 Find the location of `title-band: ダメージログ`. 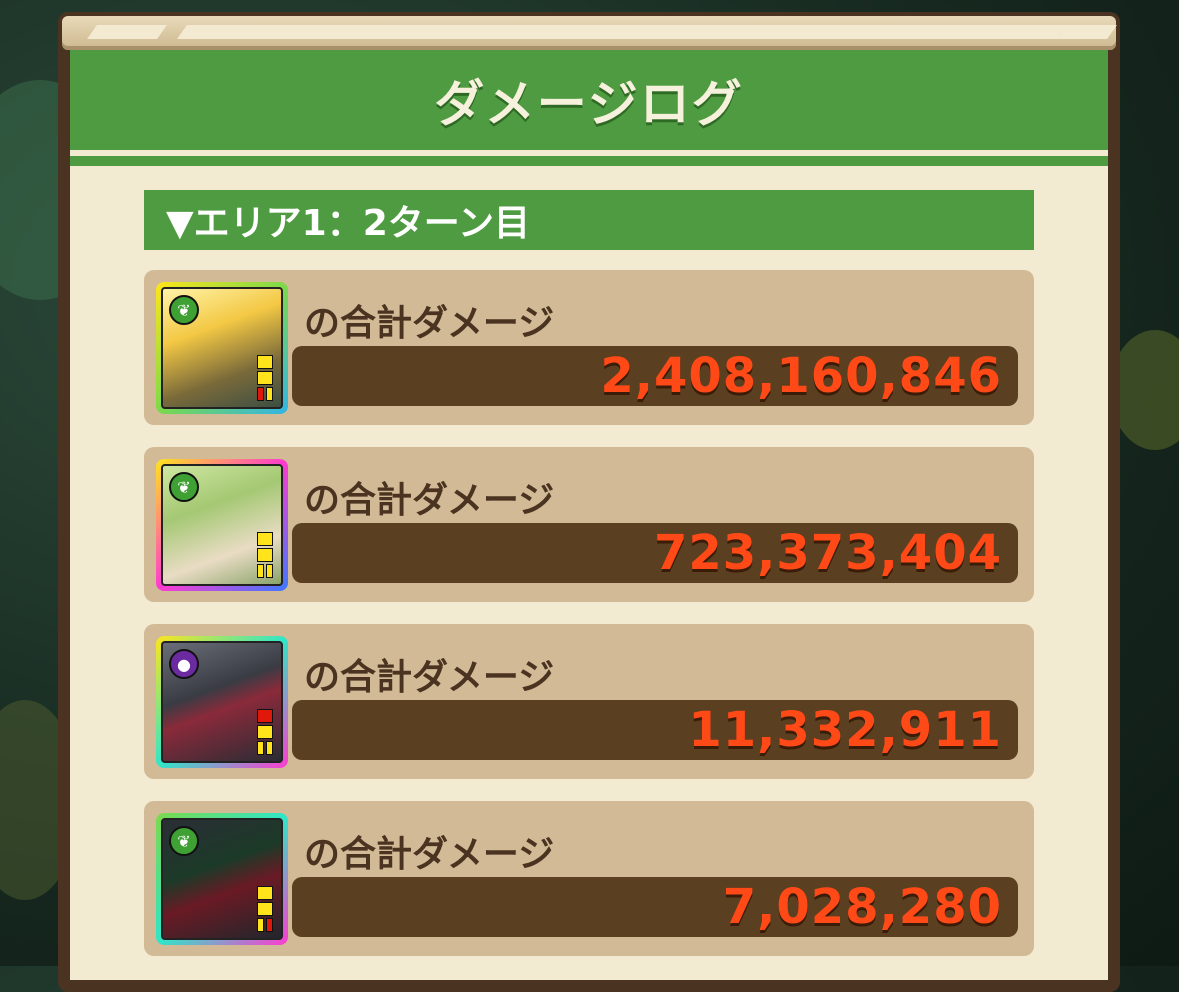

title-band: ダメージログ is located at coordinates (589, 103).